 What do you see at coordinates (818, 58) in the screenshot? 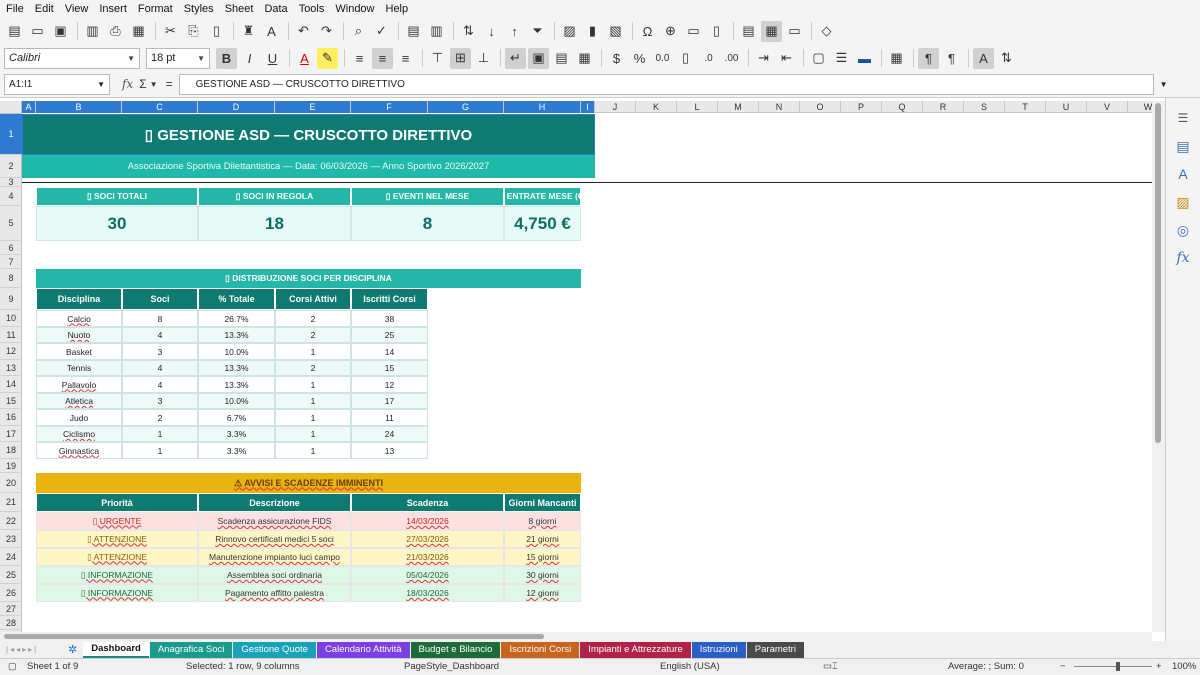
I see `borders-icon: ▢` at bounding box center [818, 58].